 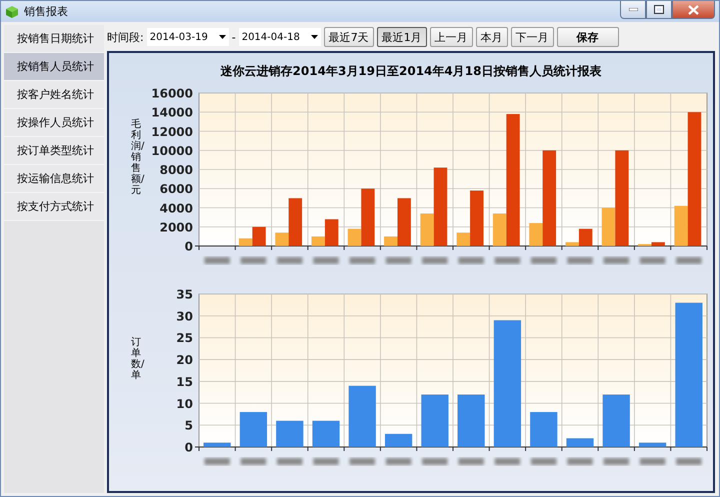 What do you see at coordinates (176, 227) in the screenshot?
I see `y-tick-label: 2000` at bounding box center [176, 227].